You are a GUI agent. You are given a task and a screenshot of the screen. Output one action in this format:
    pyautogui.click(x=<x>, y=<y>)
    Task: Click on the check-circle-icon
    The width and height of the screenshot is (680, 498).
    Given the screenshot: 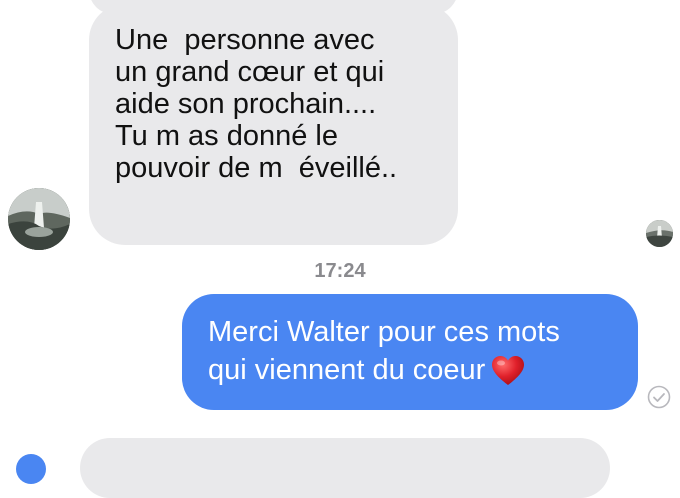 What is the action you would take?
    pyautogui.click(x=659, y=397)
    